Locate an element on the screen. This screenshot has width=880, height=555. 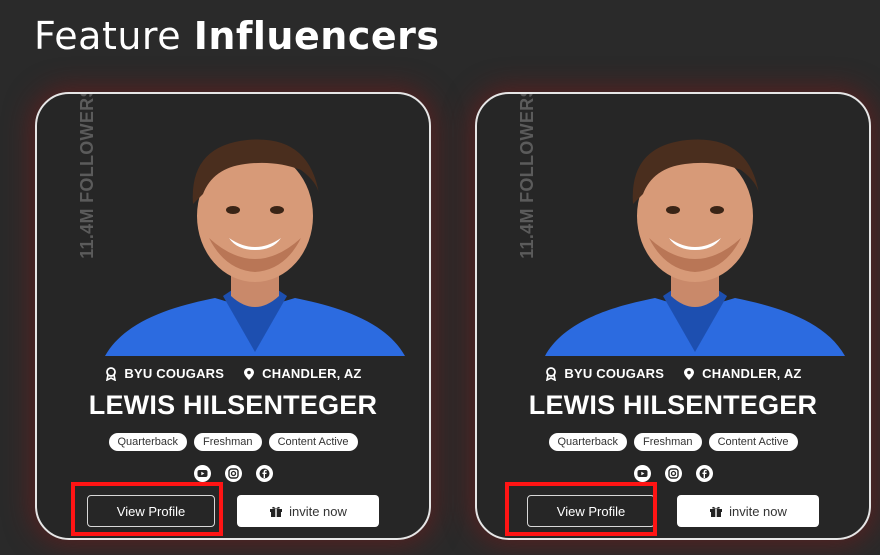
title-regular: Feature is located at coordinates (114, 36).